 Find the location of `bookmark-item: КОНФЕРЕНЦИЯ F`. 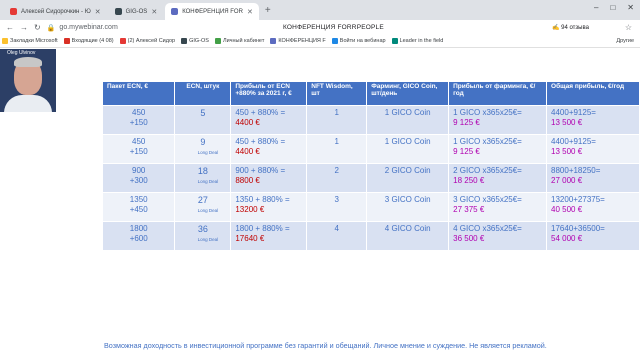

bookmark-item: КОНФЕРЕНЦИЯ F is located at coordinates (298, 41).